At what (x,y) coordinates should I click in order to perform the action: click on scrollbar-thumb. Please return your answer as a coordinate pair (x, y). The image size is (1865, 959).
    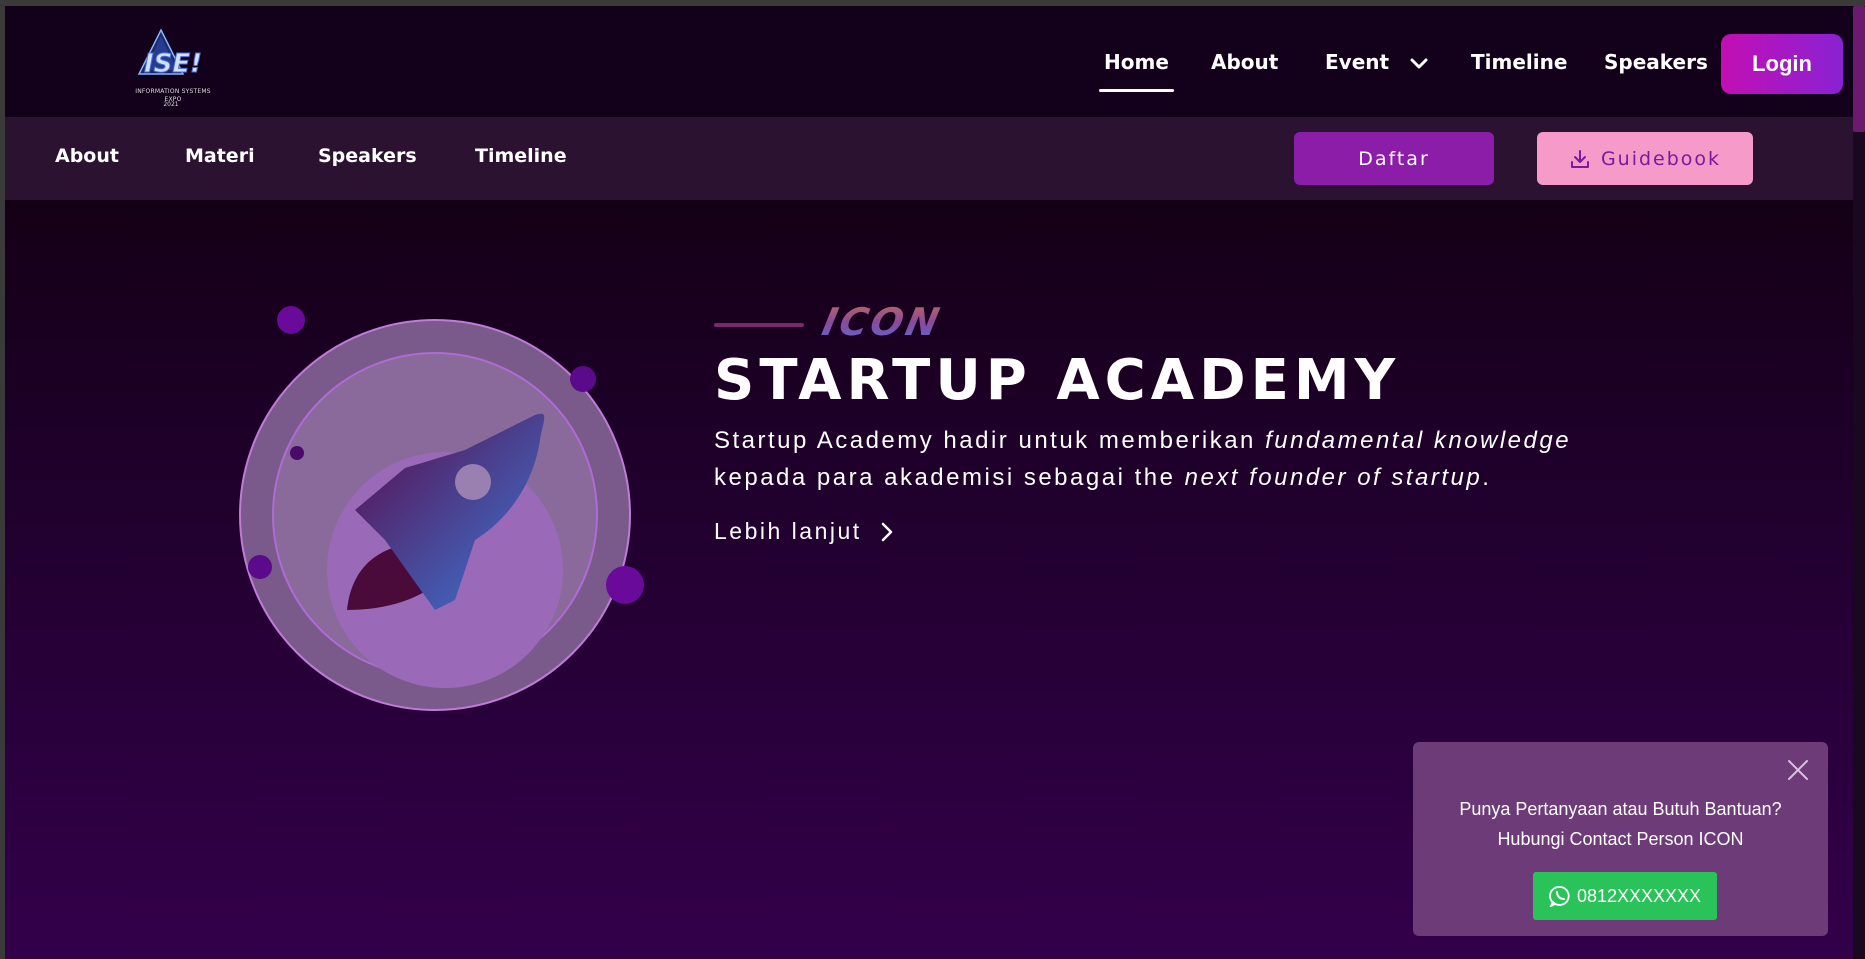
    Looking at the image, I should click on (1859, 69).